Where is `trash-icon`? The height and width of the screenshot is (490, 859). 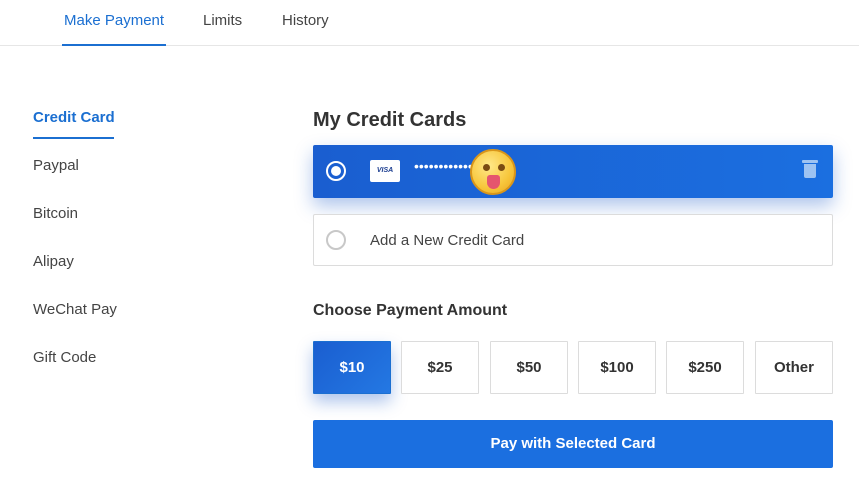
trash-icon is located at coordinates (810, 169).